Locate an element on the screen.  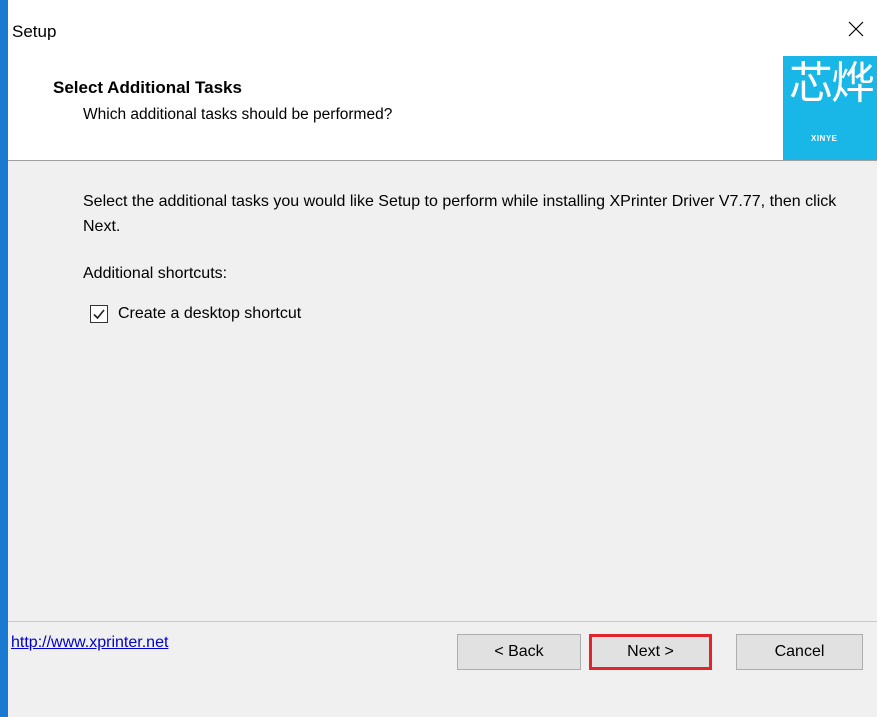
desktop-shortcut-option: Create a desktop shortcut is located at coordinates (195, 314).